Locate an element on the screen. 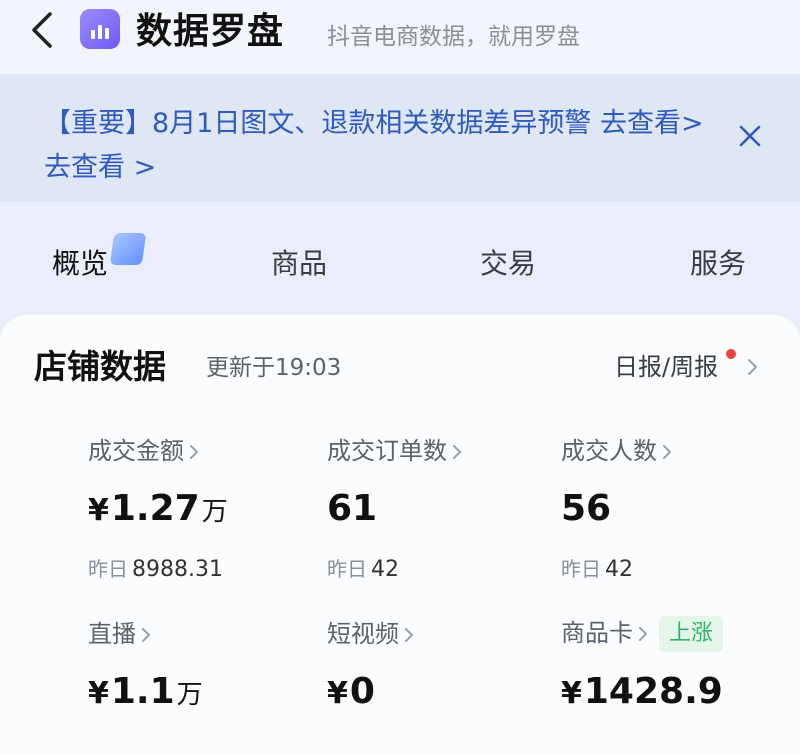 The image size is (800, 755). tab-service: 服务 is located at coordinates (718, 264).